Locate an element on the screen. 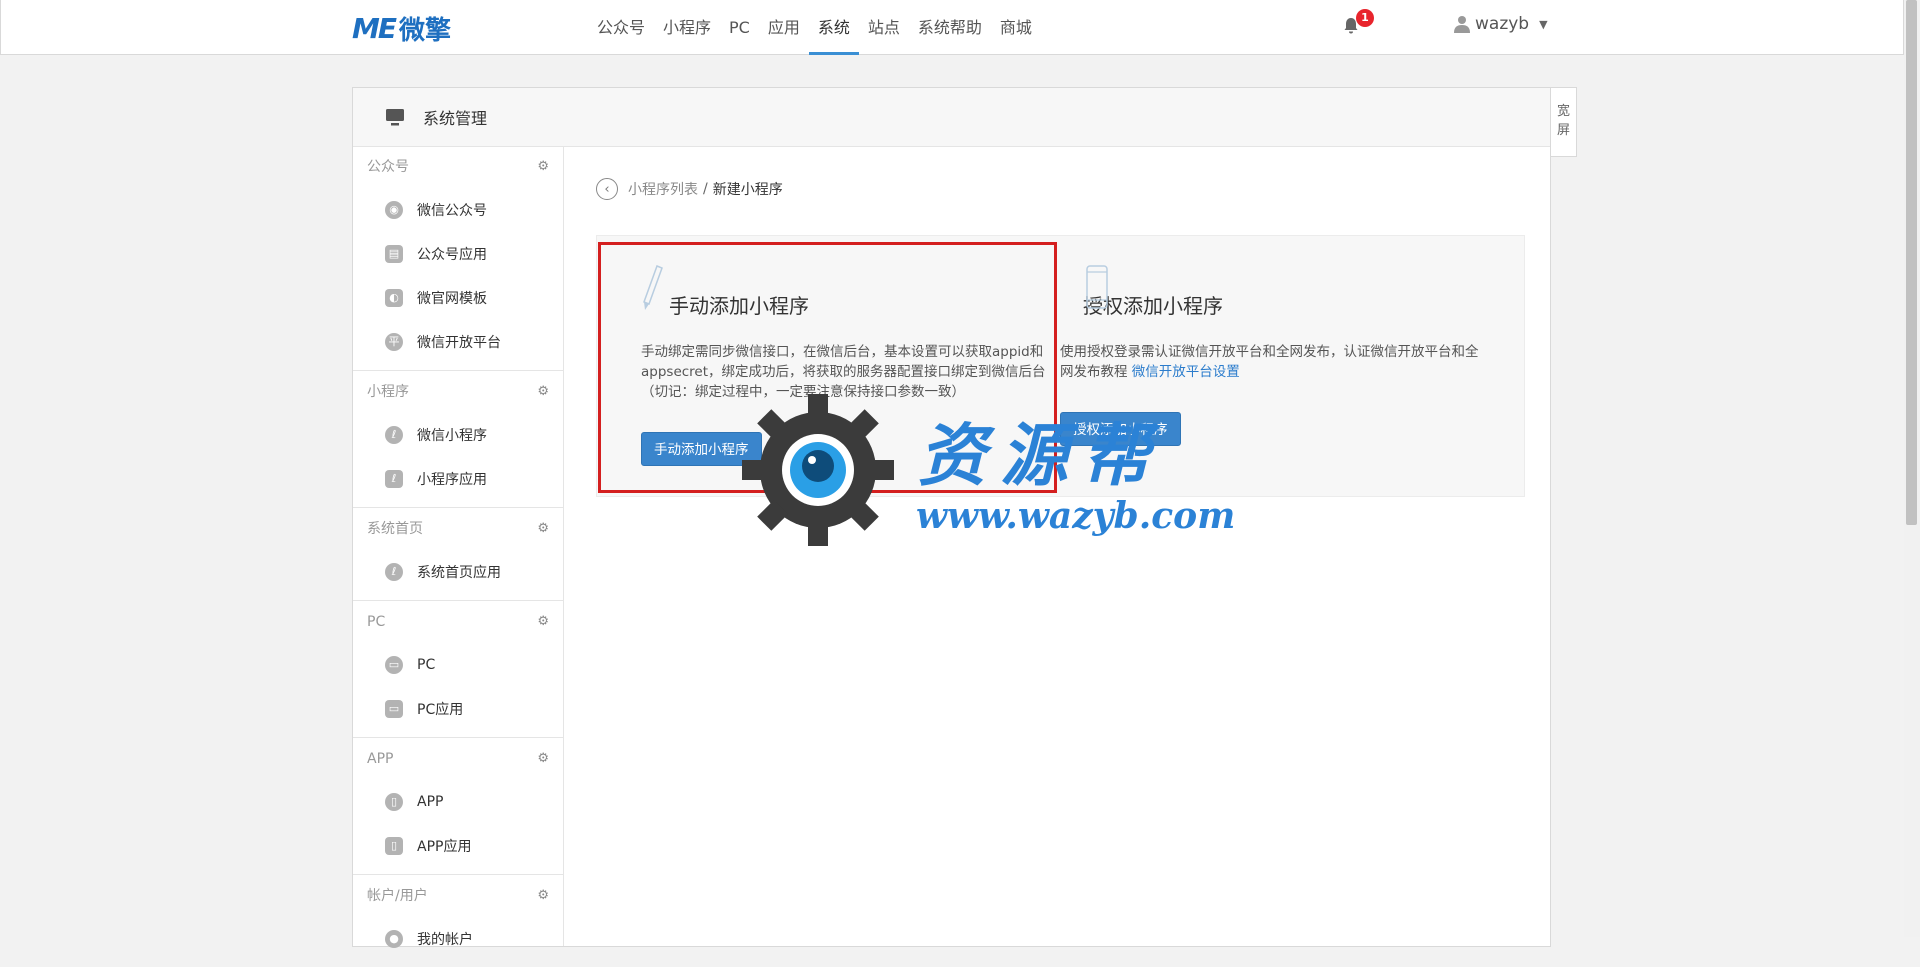  page-scrollbar is located at coordinates (1912, 468).